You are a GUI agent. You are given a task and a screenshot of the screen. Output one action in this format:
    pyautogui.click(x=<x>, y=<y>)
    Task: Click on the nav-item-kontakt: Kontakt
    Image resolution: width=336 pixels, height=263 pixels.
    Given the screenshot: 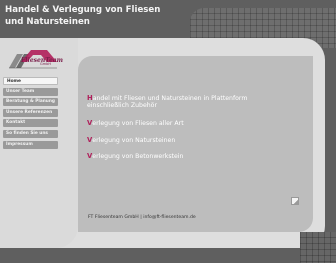 What is the action you would take?
    pyautogui.click(x=30, y=123)
    